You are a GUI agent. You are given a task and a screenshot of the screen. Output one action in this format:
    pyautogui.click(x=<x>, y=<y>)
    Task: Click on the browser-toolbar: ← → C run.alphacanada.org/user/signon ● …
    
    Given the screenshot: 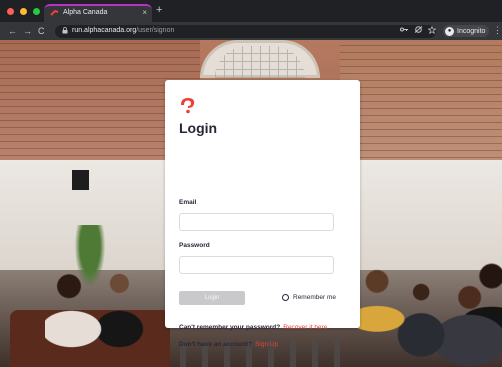 What is the action you would take?
    pyautogui.click(x=251, y=31)
    